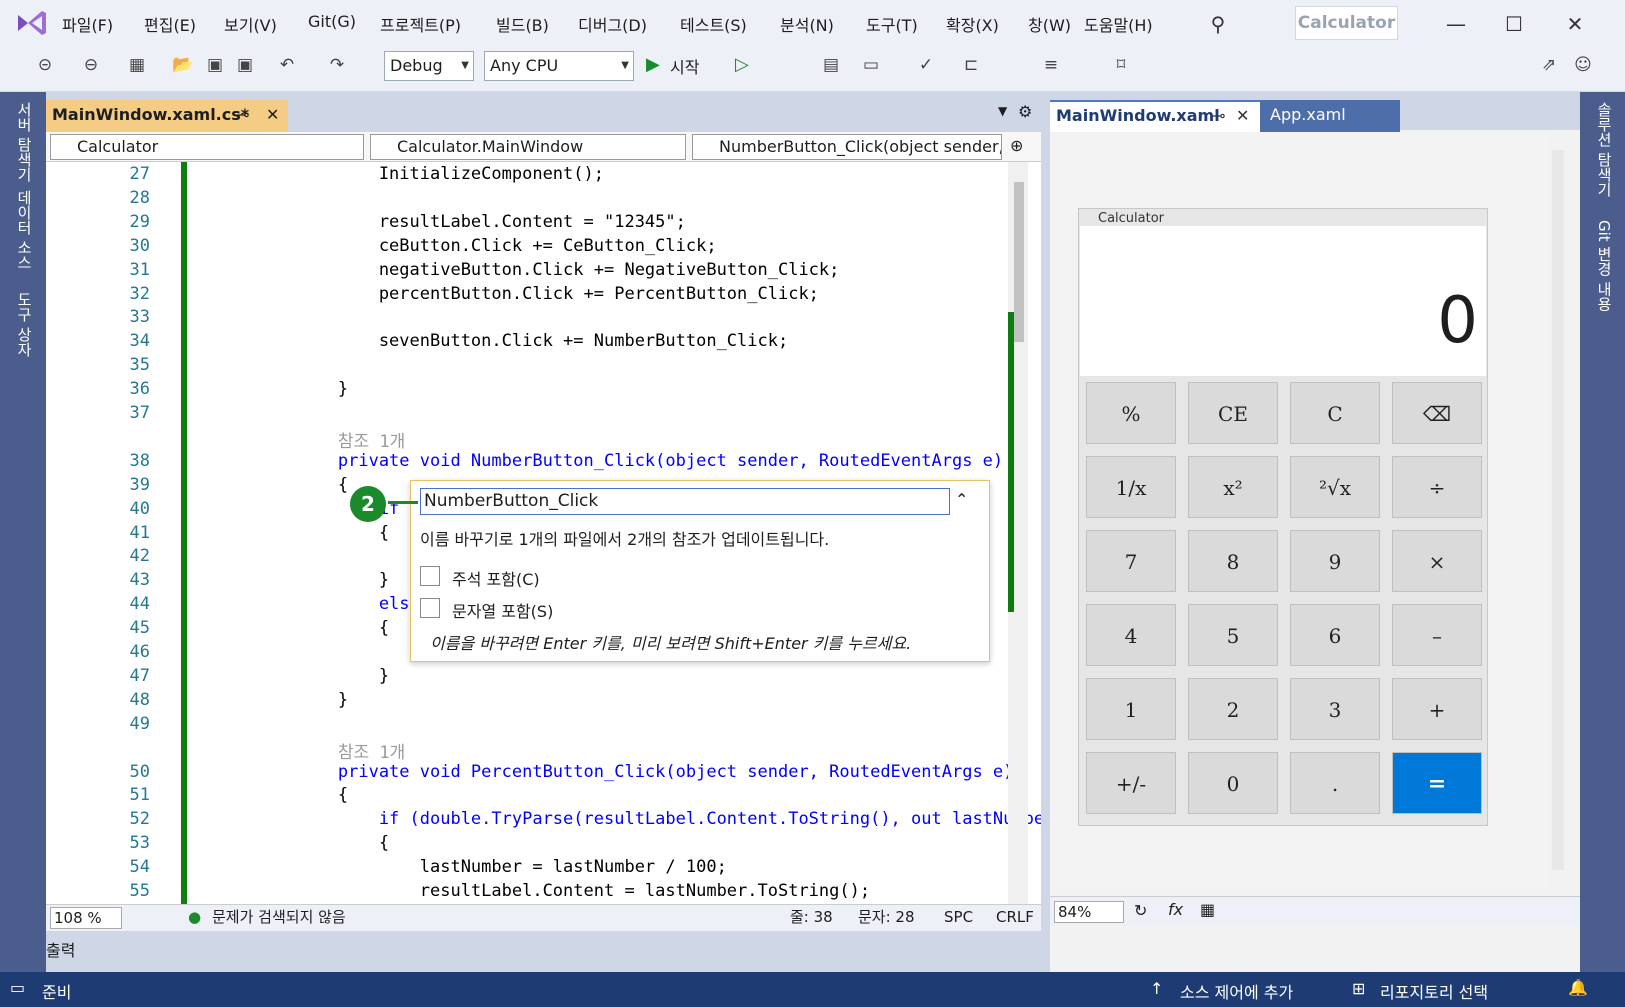 This screenshot has height=1007, width=1625. What do you see at coordinates (1346, 23) in the screenshot?
I see `solution-title: Calculator` at bounding box center [1346, 23].